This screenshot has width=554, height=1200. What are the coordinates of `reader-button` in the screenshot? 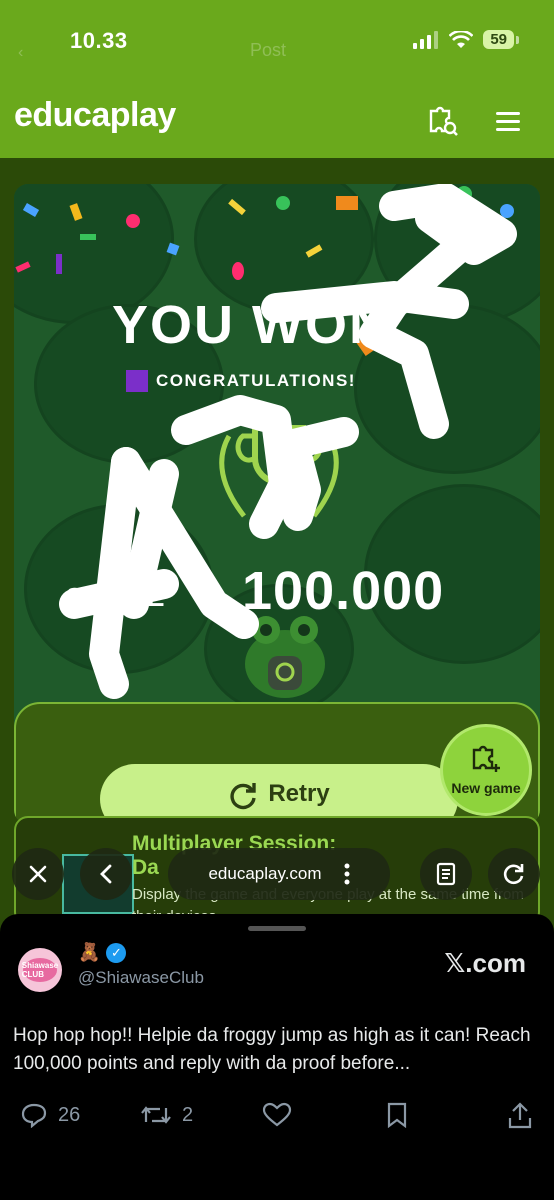 It's located at (446, 874).